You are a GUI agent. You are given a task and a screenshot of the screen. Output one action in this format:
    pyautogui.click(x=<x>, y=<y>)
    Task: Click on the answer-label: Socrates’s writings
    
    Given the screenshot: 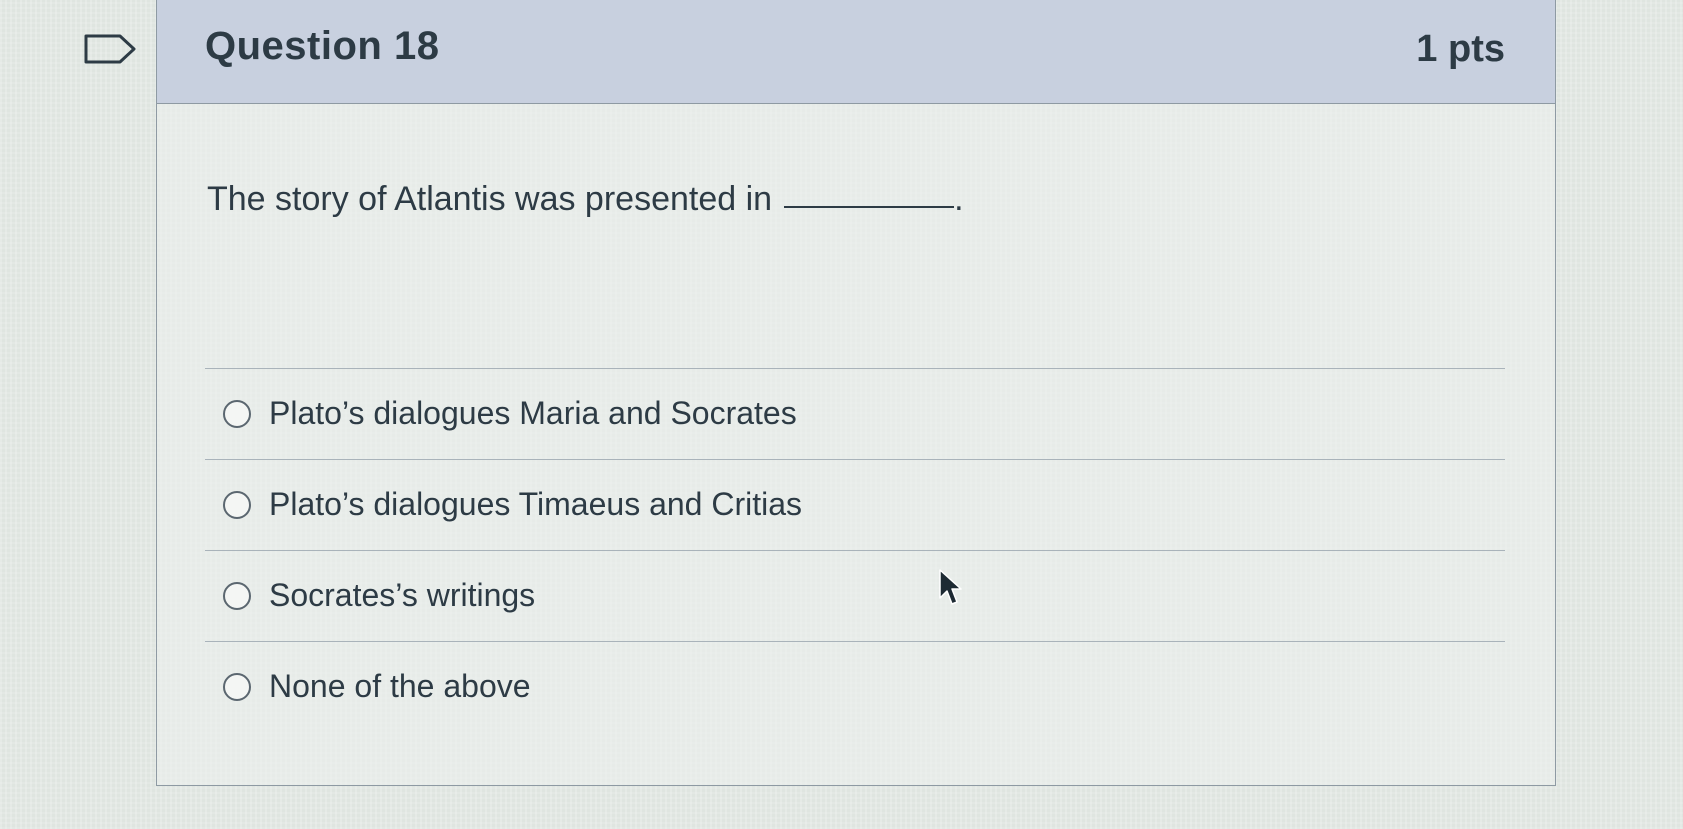 What is the action you would take?
    pyautogui.click(x=402, y=595)
    